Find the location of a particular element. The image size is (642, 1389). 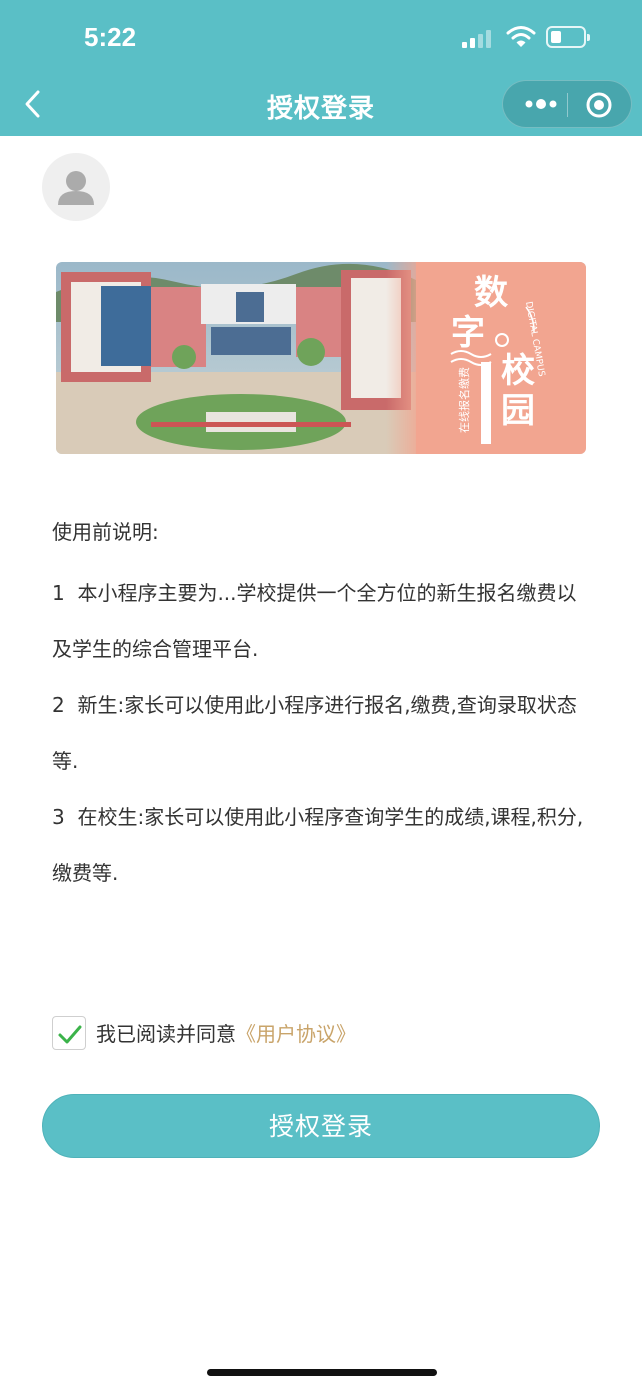

more-icon is located at coordinates (541, 104).